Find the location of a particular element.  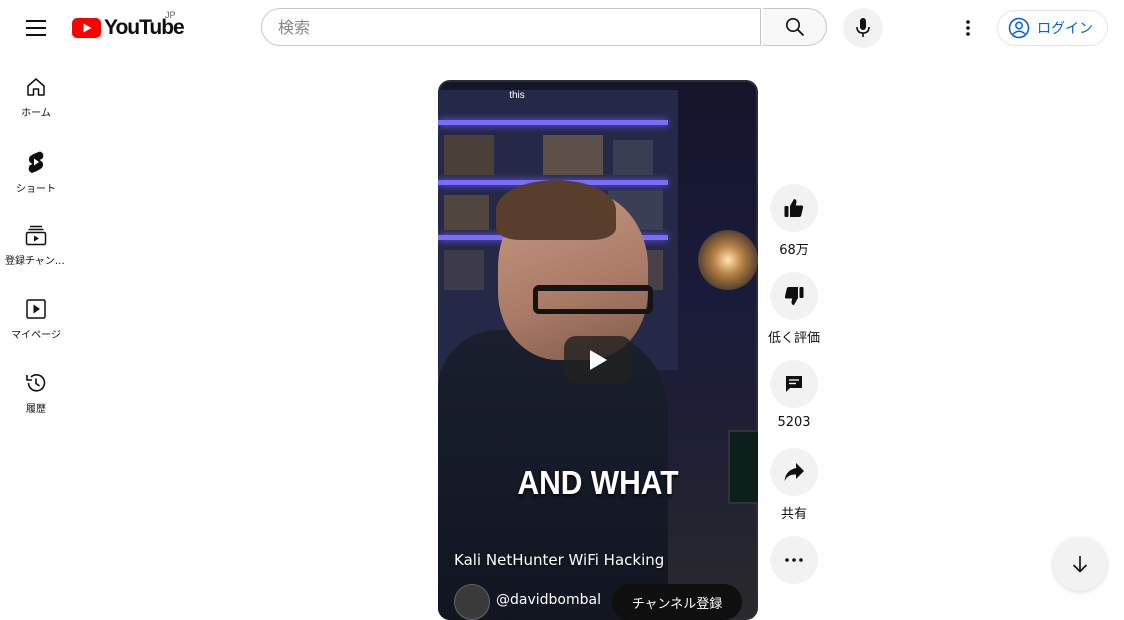

share-button is located at coordinates (794, 472).